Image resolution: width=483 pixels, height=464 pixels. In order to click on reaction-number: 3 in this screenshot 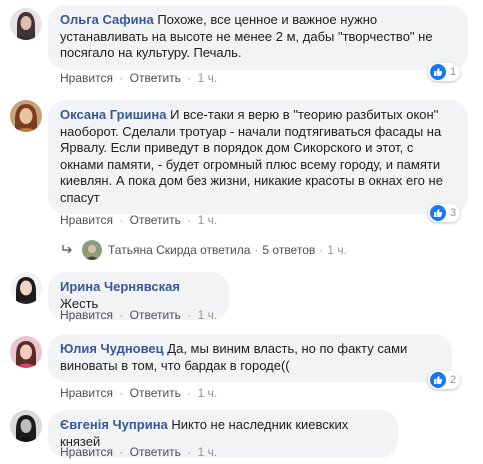, I will do `click(453, 213)`.